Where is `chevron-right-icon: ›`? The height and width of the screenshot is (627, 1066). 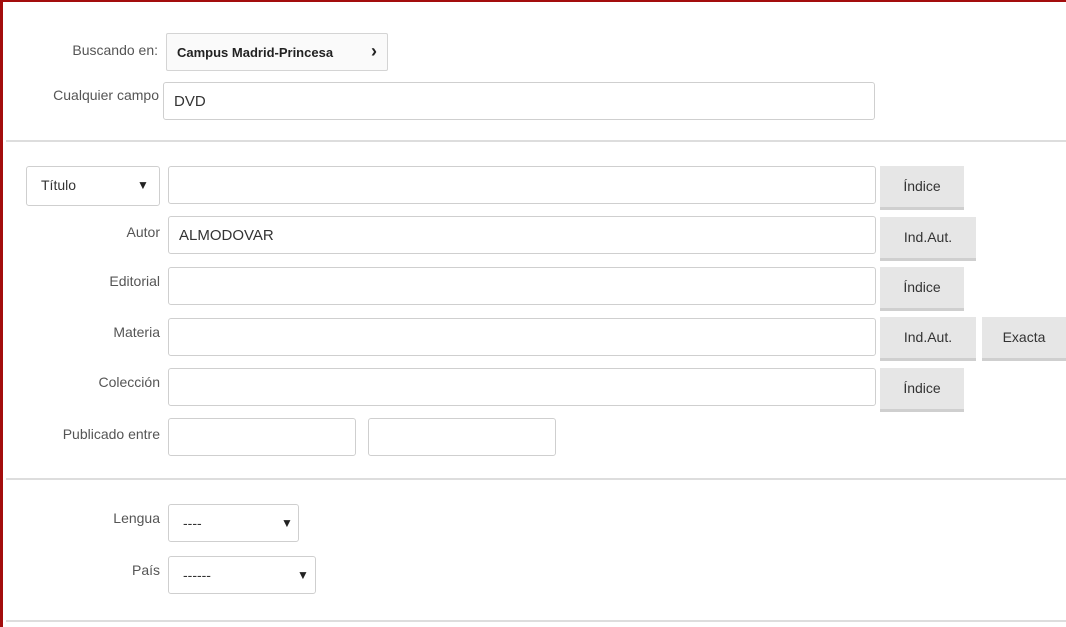
chevron-right-icon: › is located at coordinates (374, 51).